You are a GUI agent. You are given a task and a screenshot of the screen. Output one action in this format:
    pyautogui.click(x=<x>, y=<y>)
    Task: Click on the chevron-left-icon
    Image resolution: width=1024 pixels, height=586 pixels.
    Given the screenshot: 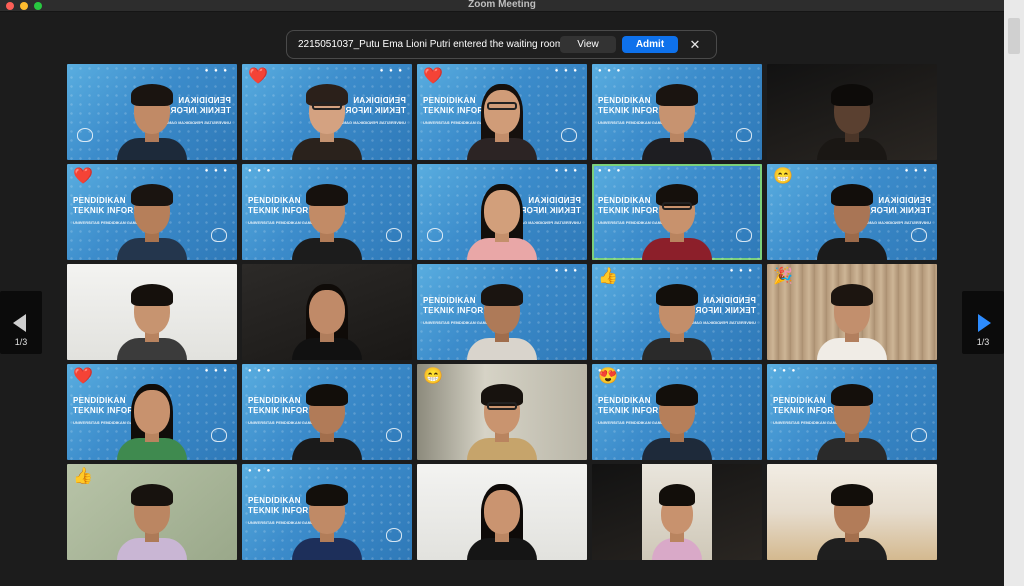 What is the action you would take?
    pyautogui.click(x=19, y=323)
    